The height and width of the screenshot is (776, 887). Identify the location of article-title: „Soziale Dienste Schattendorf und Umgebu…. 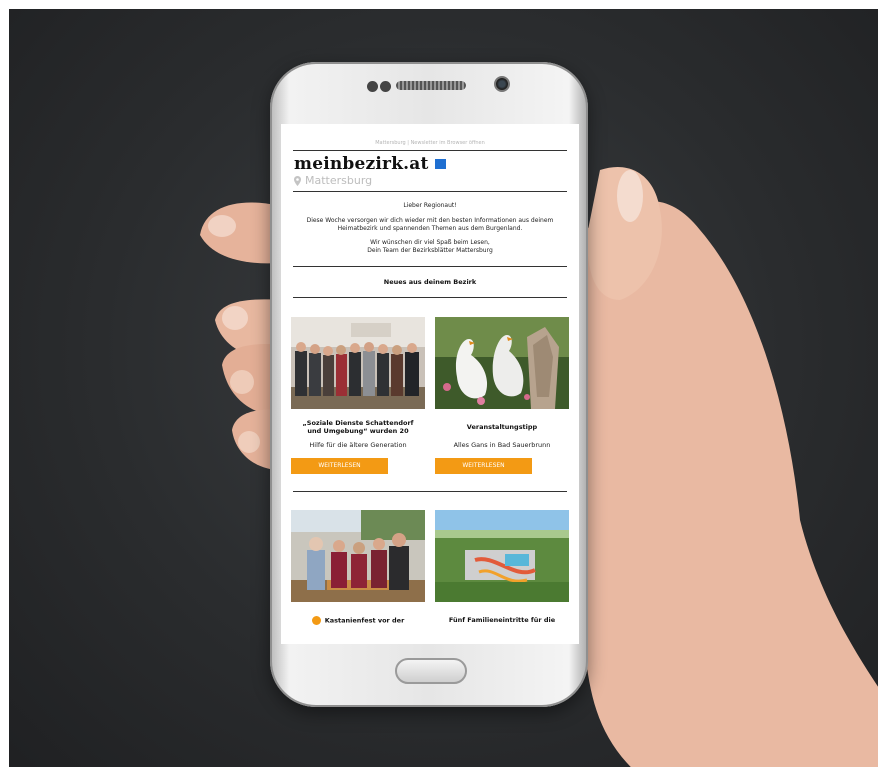
(358, 427).